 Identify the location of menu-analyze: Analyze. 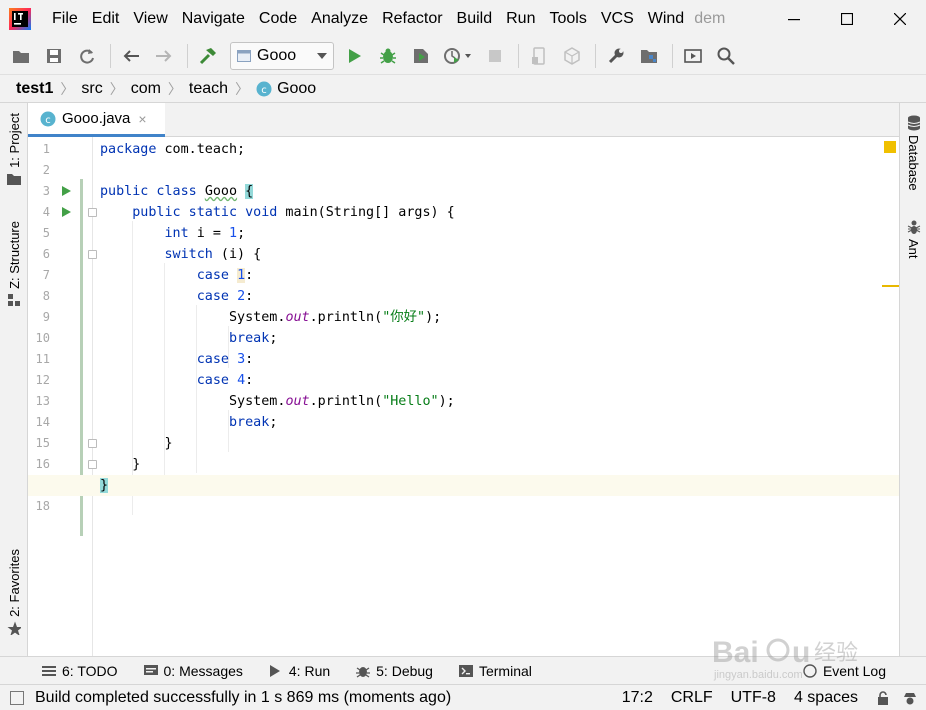
(339, 19).